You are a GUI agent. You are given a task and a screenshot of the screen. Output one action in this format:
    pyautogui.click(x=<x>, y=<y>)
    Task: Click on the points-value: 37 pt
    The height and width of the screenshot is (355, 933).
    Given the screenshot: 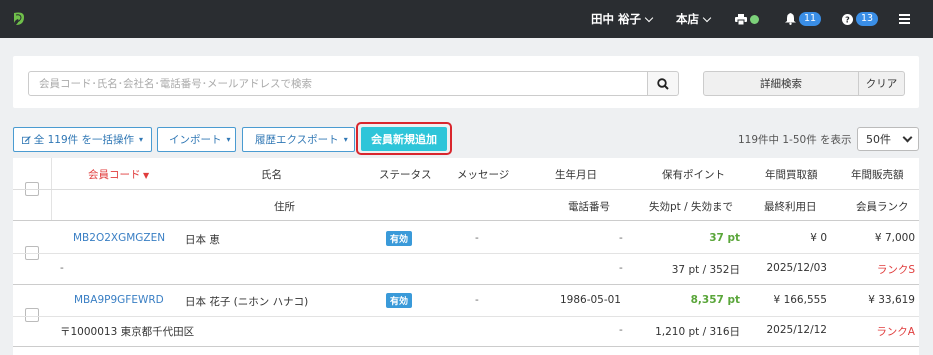 What is the action you would take?
    pyautogui.click(x=724, y=238)
    